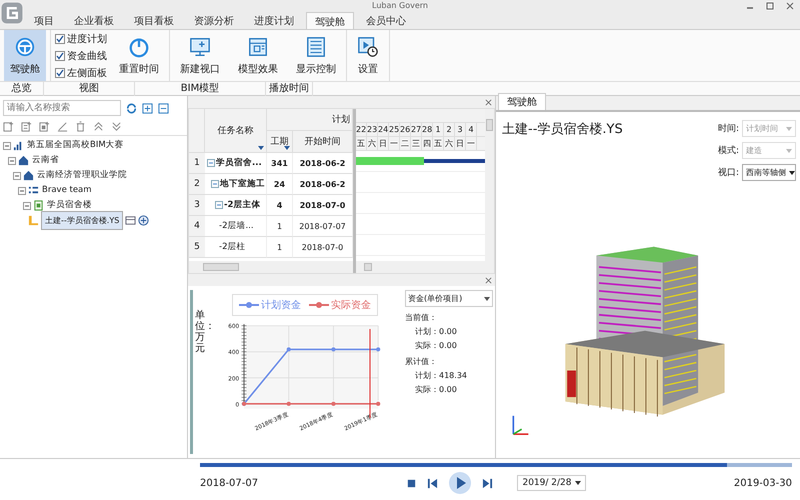 The height and width of the screenshot is (500, 800). I want to click on ribbon-button: 模型效果, so click(258, 55).